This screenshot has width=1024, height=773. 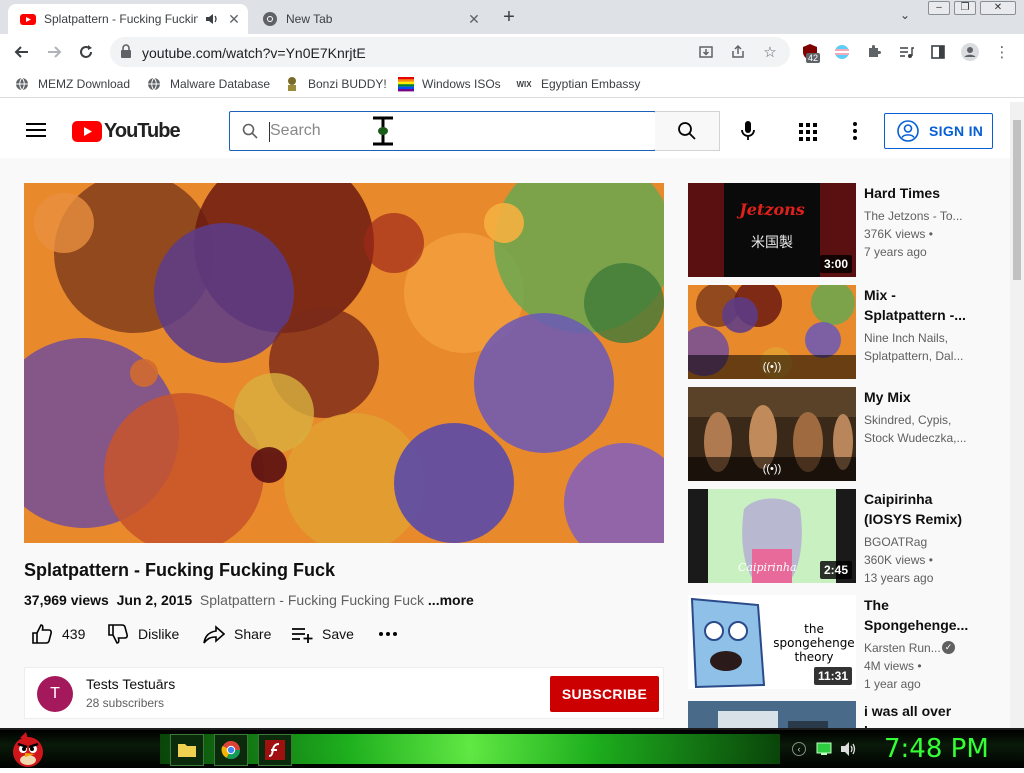 I want to click on video-thumbnail: the spongehenge theory 11:31, so click(x=772, y=642).